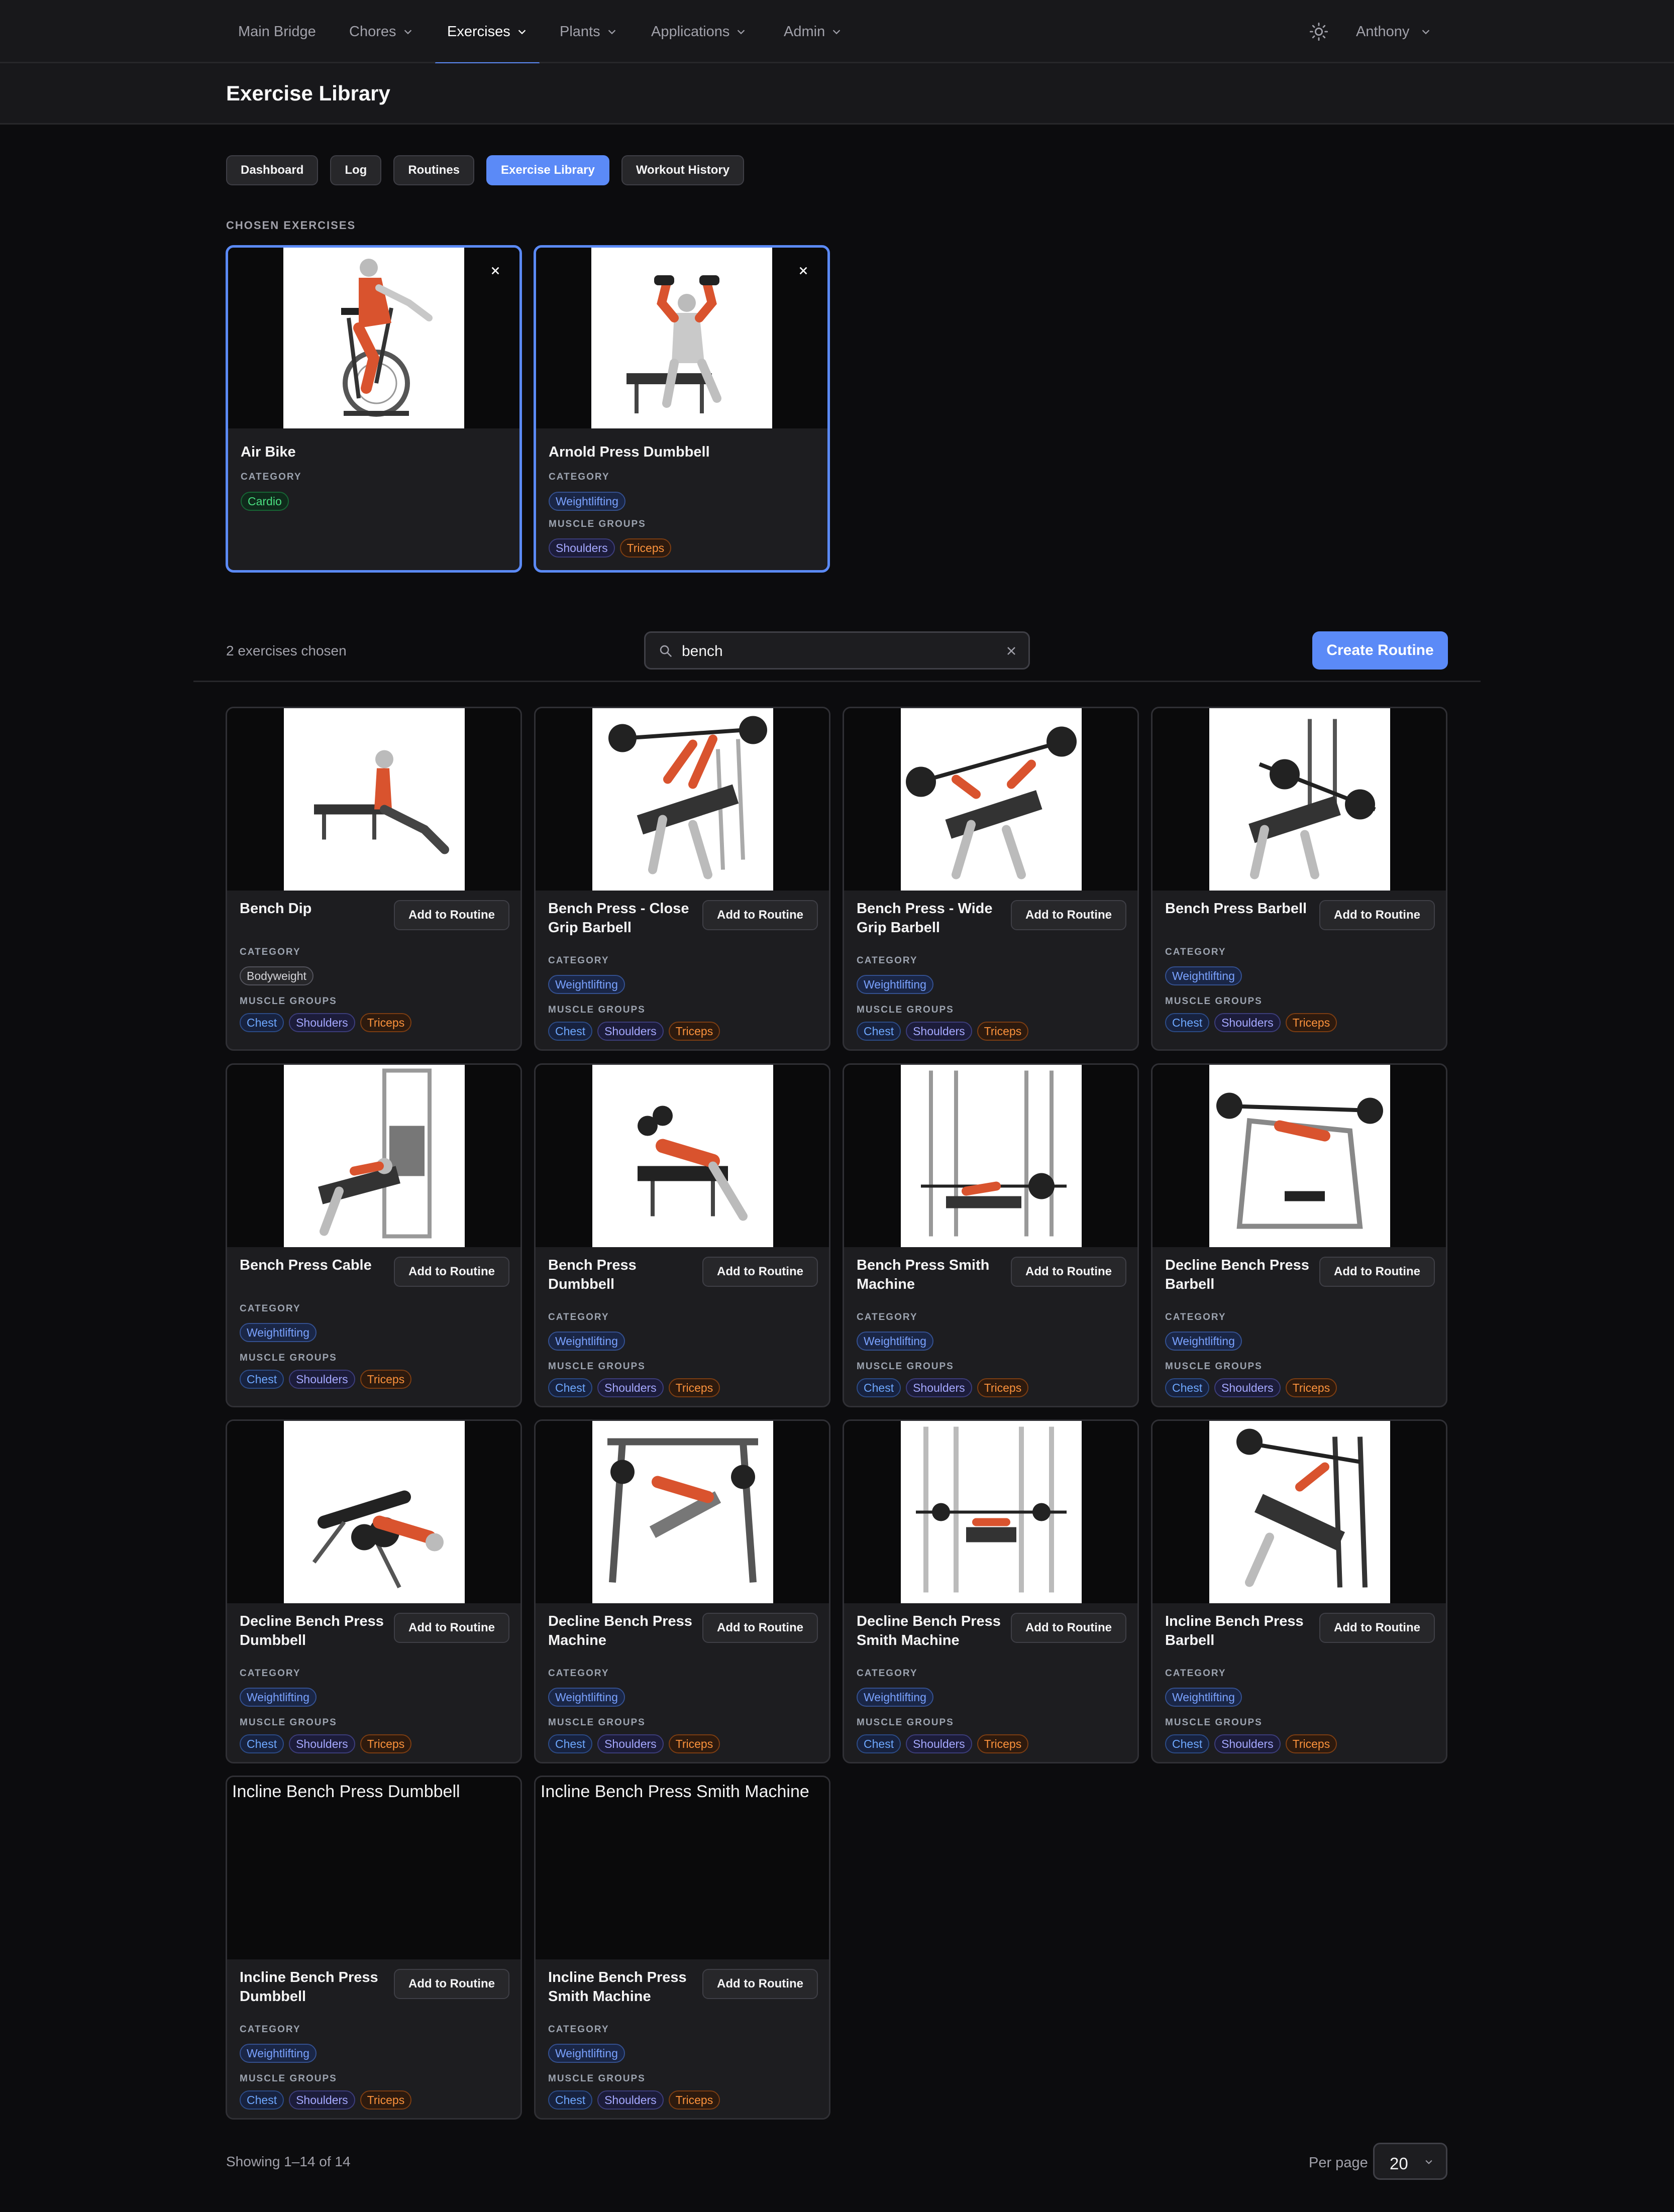 This screenshot has height=2212, width=1674. Describe the element at coordinates (434, 170) in the screenshot. I see `tab-routines: Routines` at that location.